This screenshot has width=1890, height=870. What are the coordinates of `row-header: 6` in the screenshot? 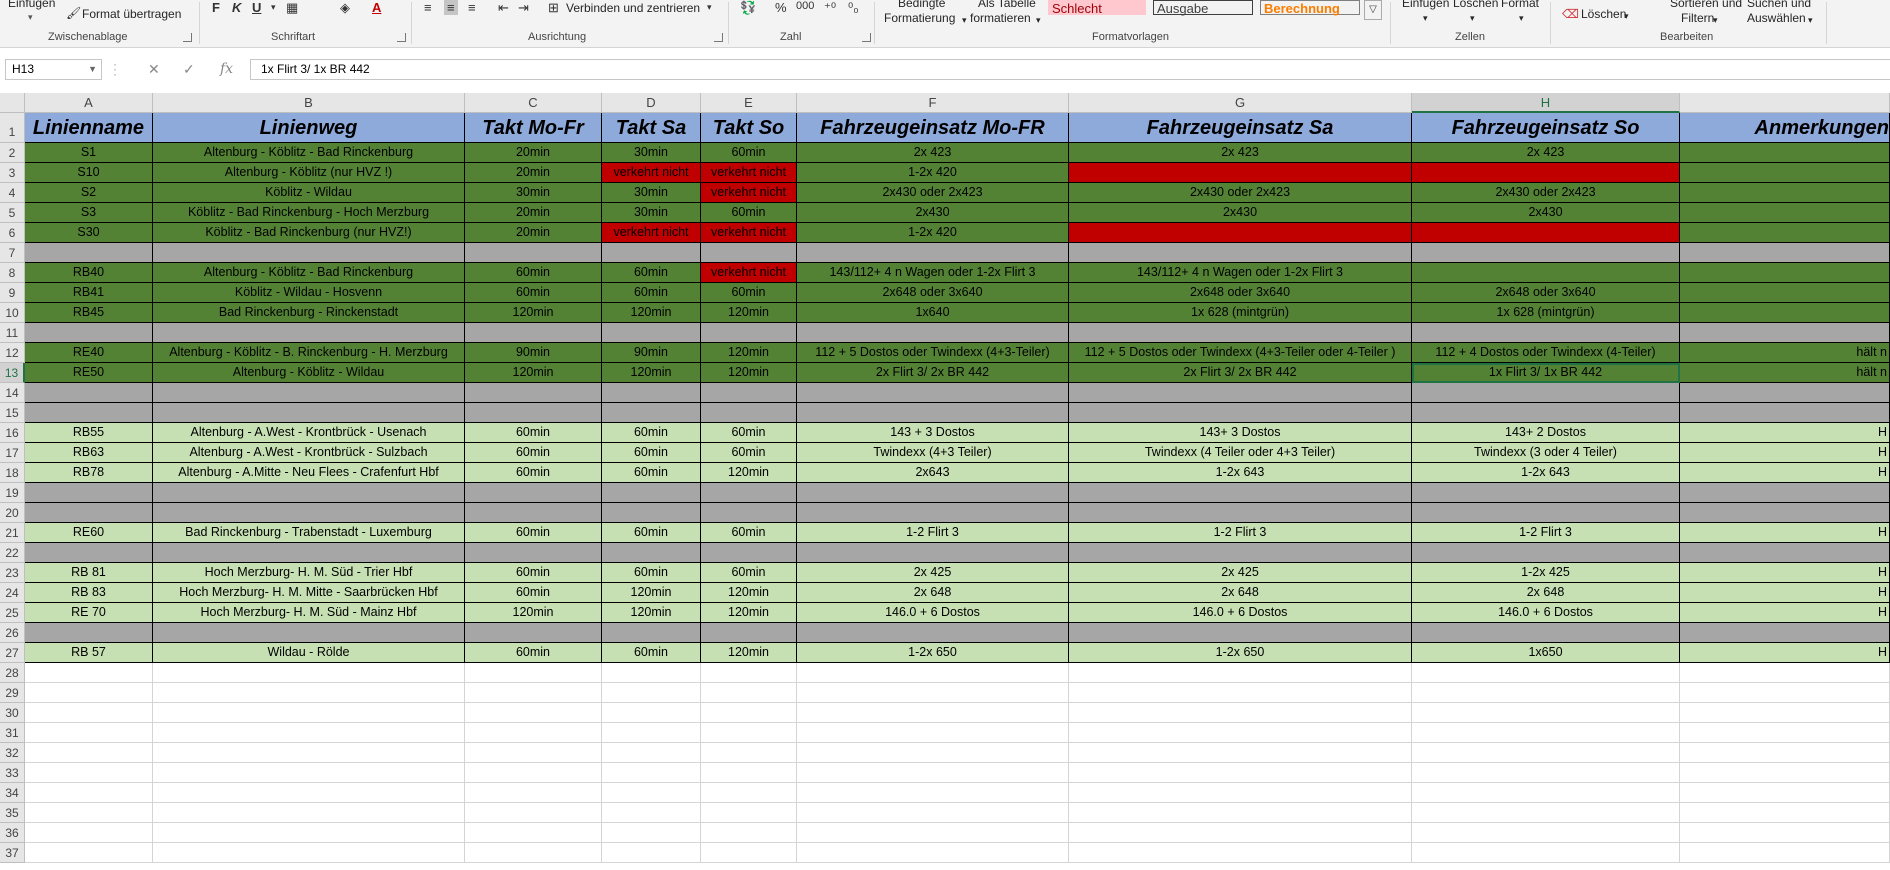 It's located at (12, 233).